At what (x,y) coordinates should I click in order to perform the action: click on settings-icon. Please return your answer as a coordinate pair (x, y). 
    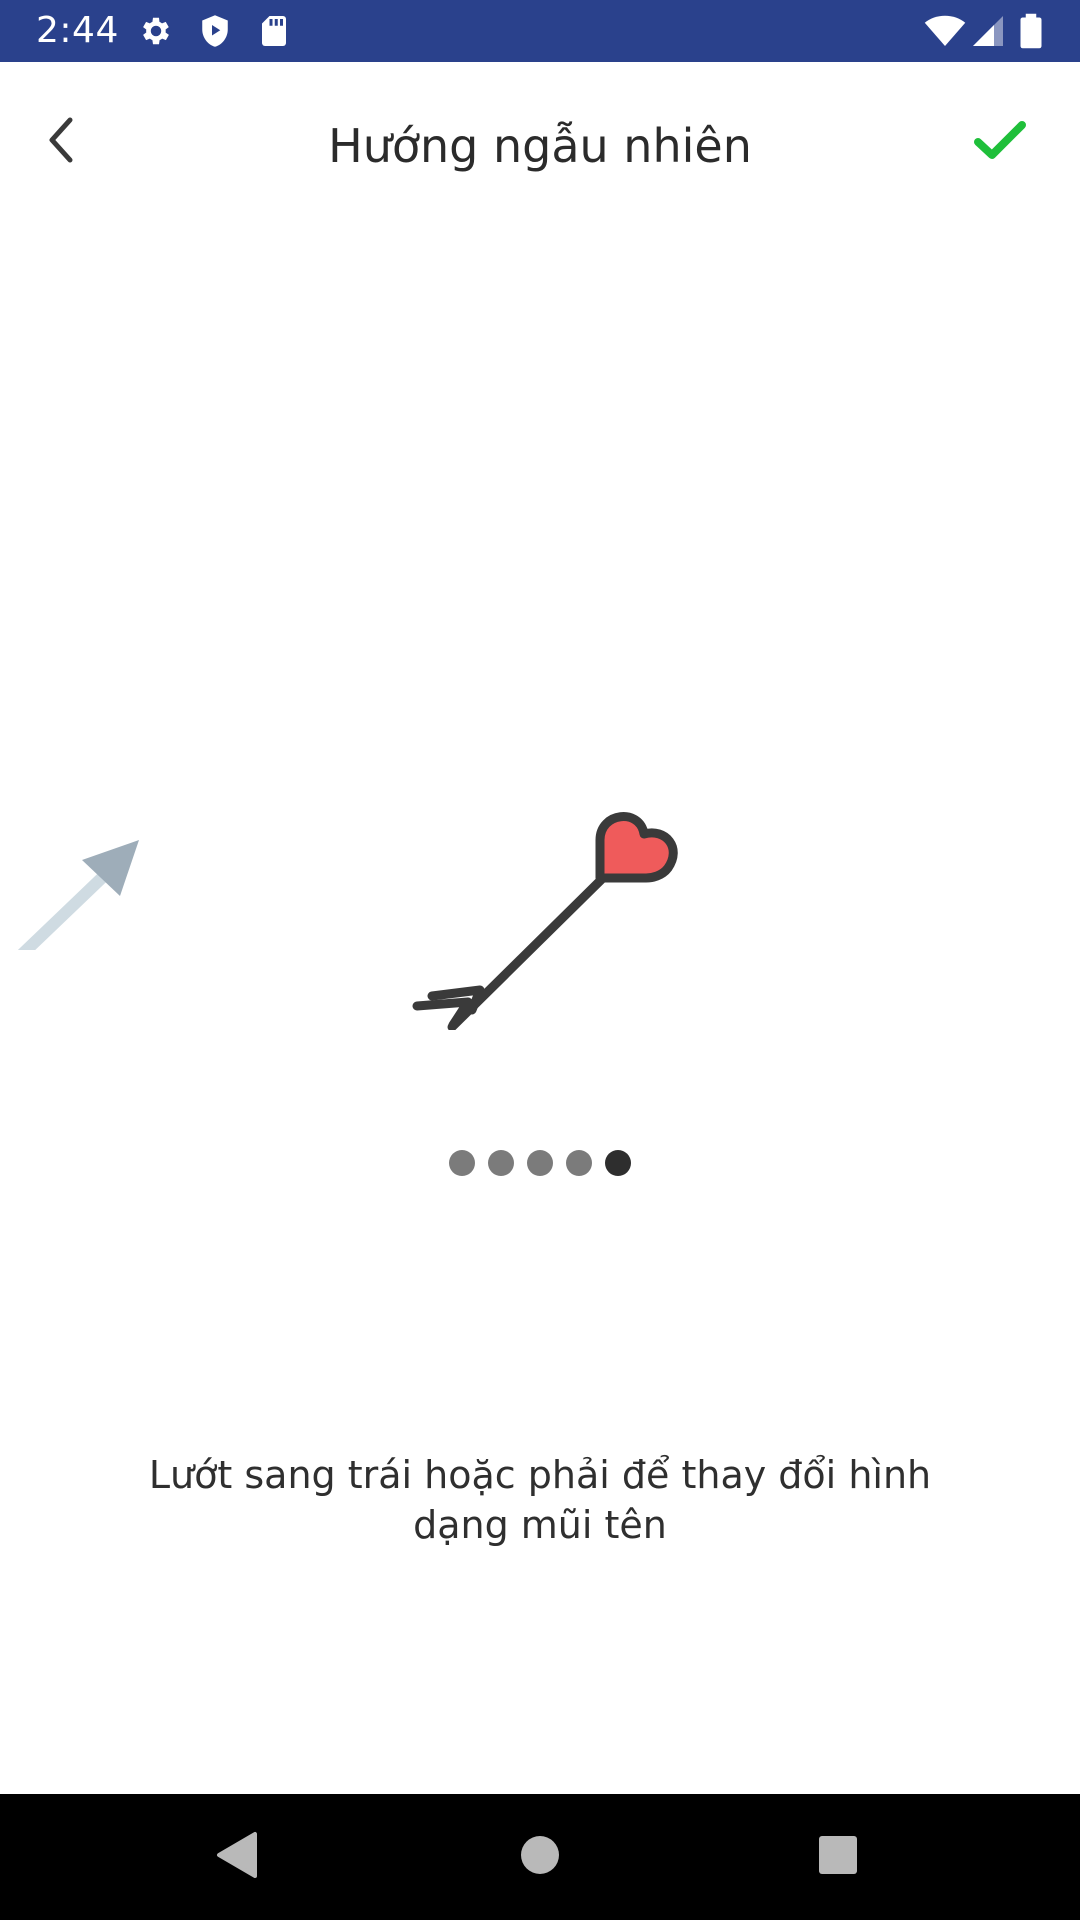
    Looking at the image, I should click on (156, 31).